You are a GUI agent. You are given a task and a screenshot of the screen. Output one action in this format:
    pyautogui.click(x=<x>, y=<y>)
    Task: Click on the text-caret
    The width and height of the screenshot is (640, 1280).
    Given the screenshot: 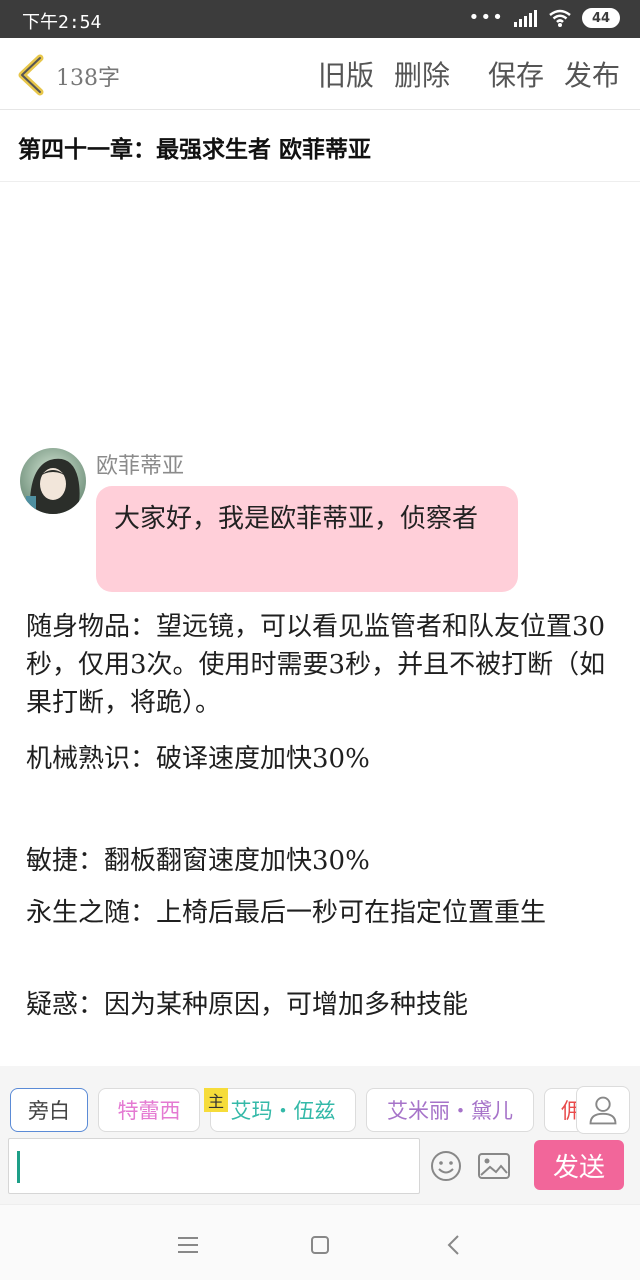 What is the action you would take?
    pyautogui.click(x=18, y=1167)
    